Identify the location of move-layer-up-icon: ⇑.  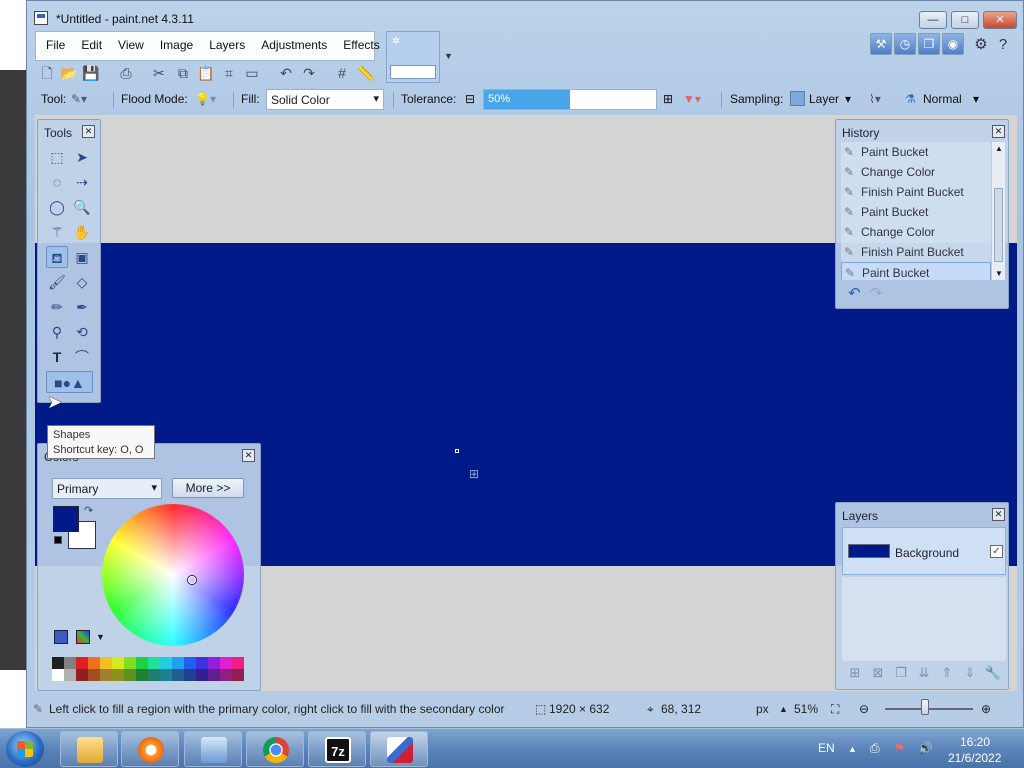
(947, 674).